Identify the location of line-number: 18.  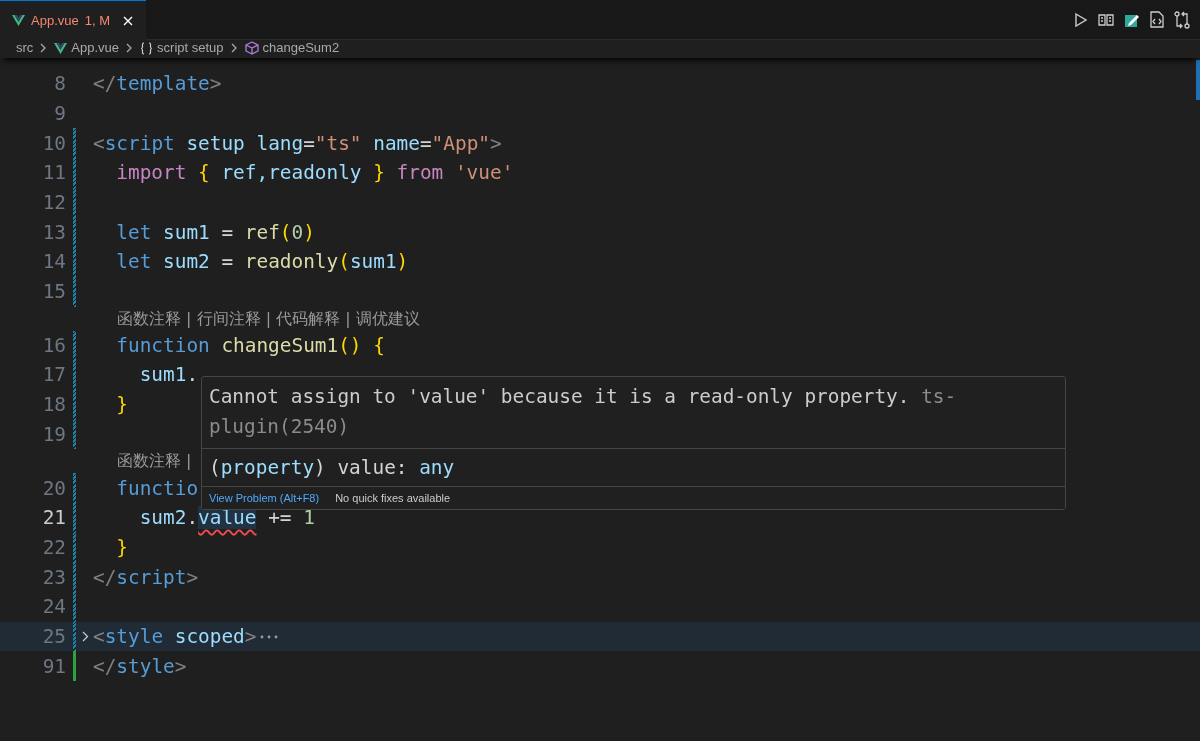
(53, 405).